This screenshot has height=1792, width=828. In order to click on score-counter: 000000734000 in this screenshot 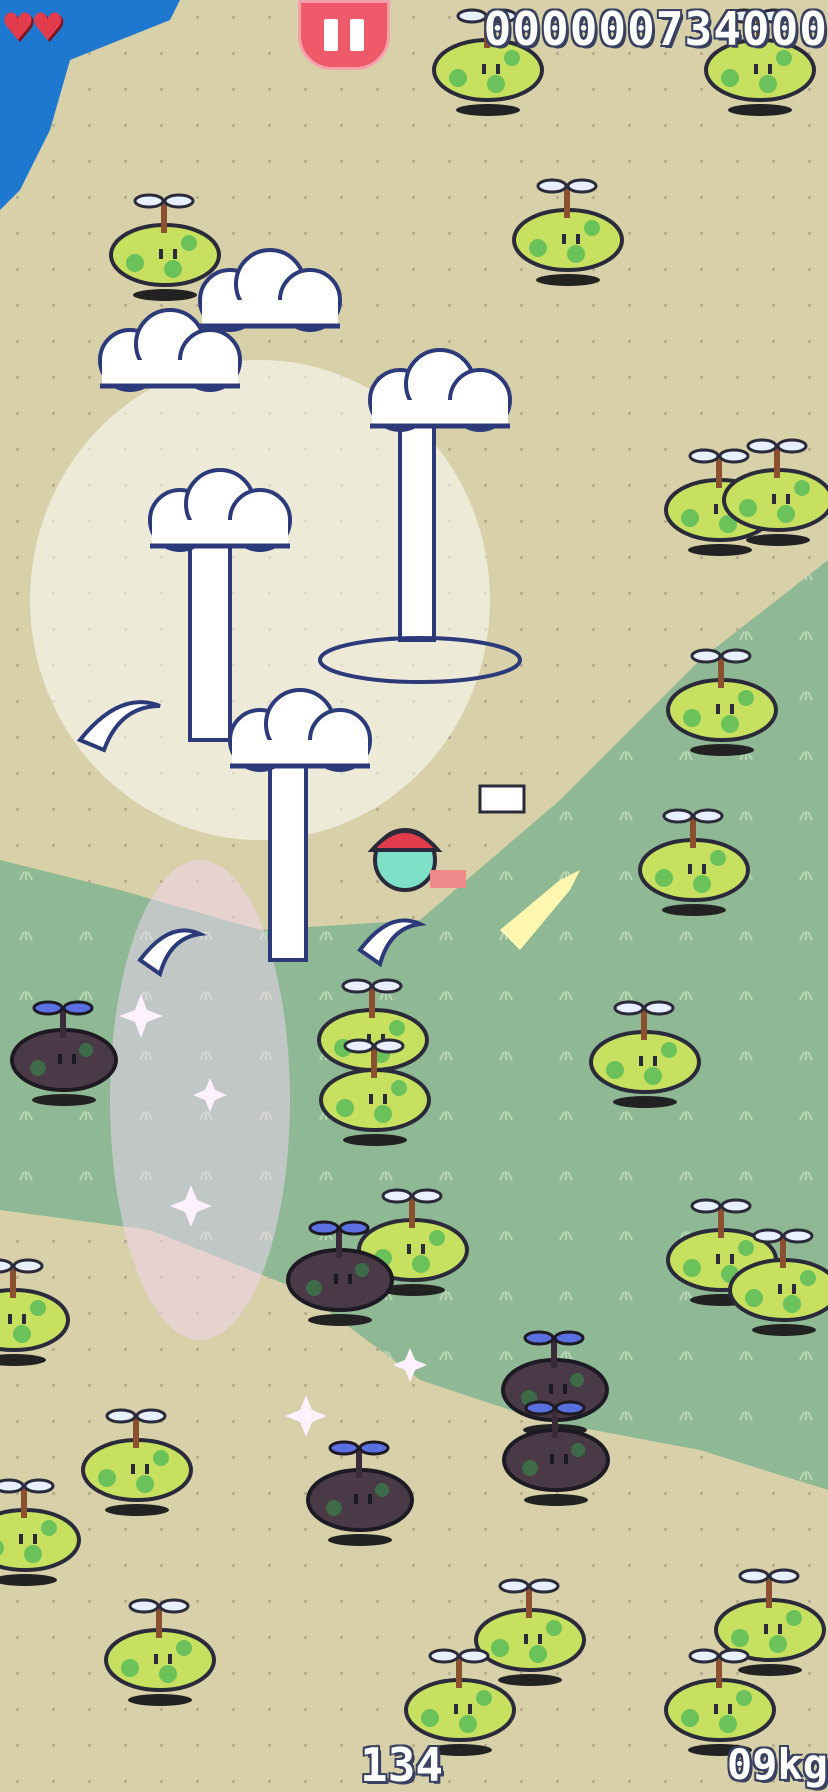, I will do `click(655, 29)`.